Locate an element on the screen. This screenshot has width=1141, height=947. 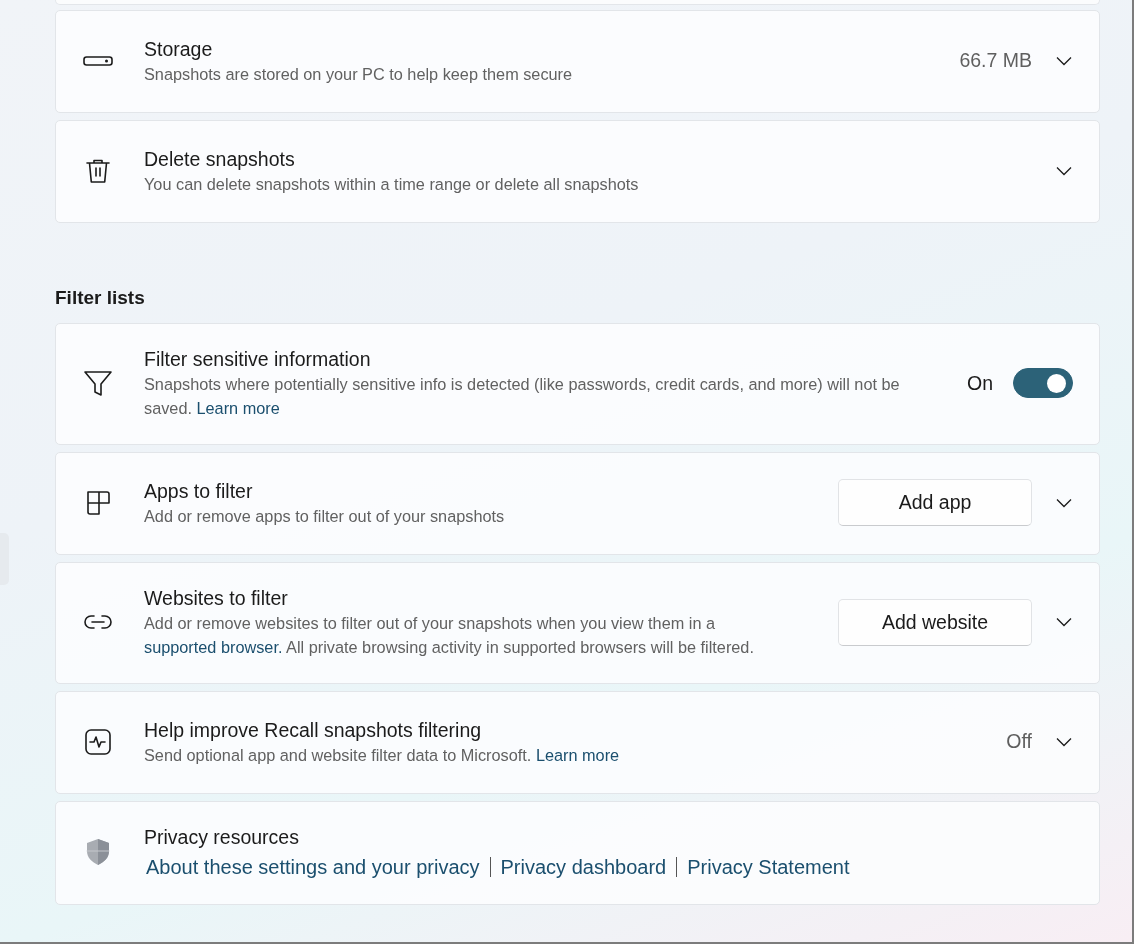
add-button: Add app is located at coordinates (935, 502).